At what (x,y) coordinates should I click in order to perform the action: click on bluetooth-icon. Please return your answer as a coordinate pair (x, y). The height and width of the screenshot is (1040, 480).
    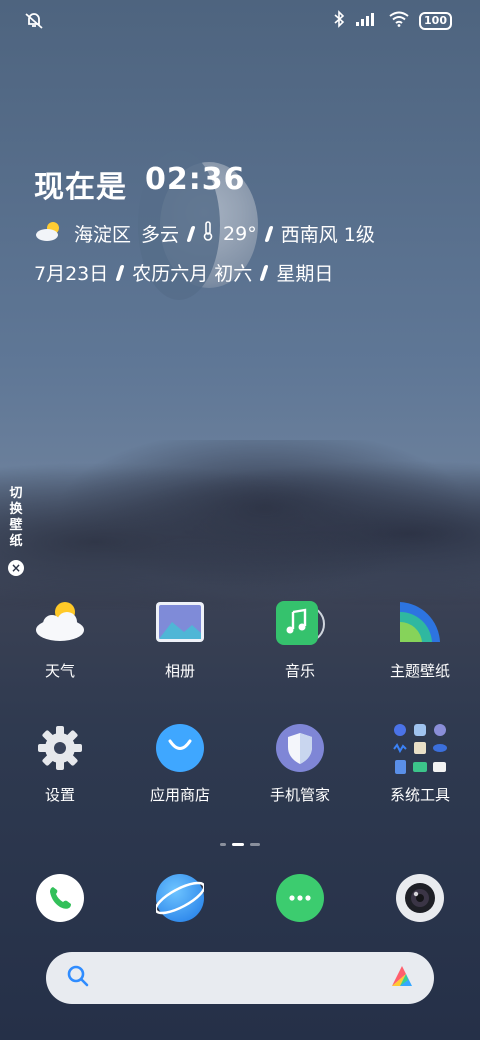
    Looking at the image, I should click on (339, 21).